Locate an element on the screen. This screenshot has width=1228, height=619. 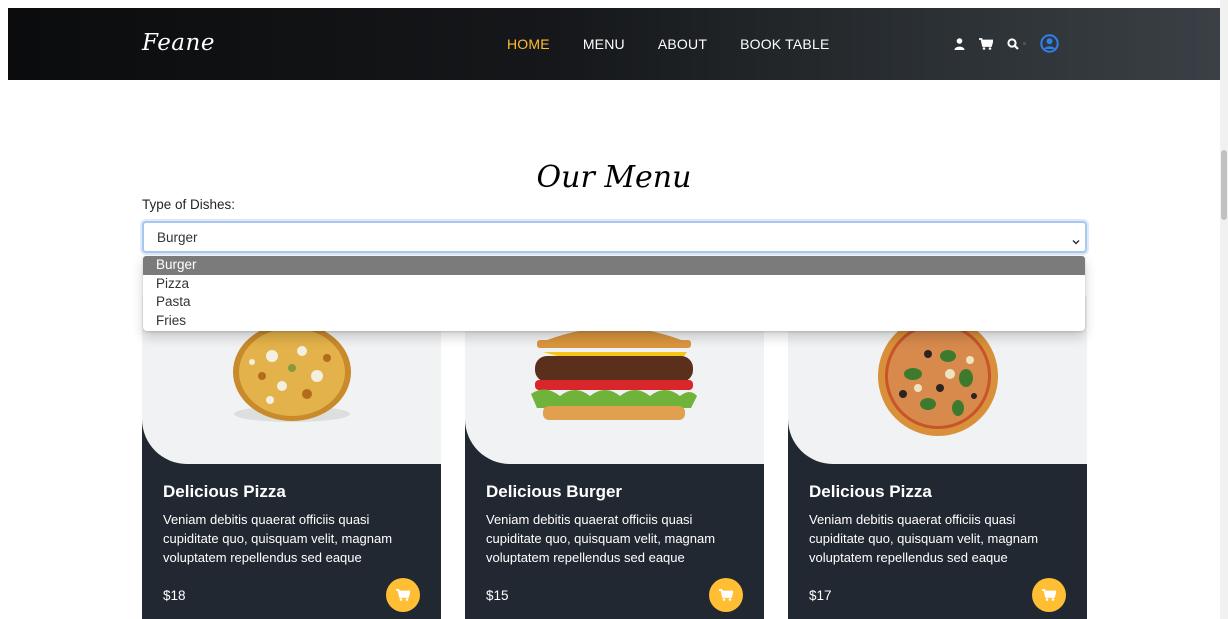
nav-book-table: BOOK TABLE is located at coordinates (784, 44).